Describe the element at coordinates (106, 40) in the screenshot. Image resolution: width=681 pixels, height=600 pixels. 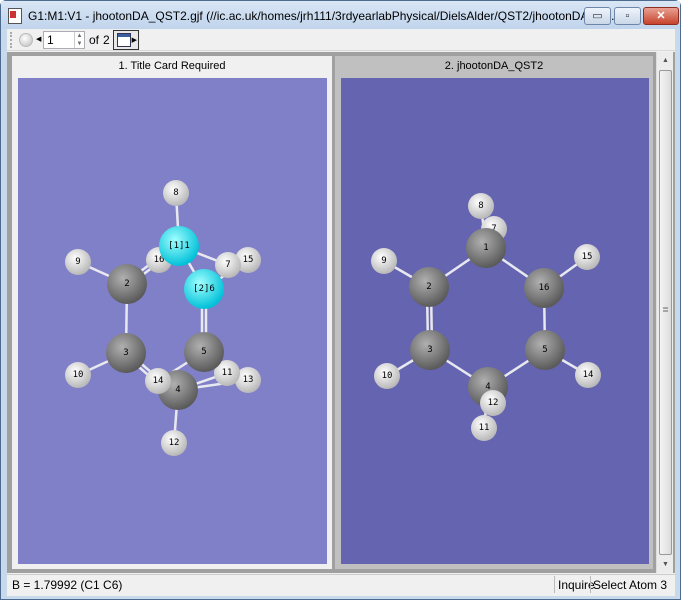
I see `frame-total: 2` at that location.